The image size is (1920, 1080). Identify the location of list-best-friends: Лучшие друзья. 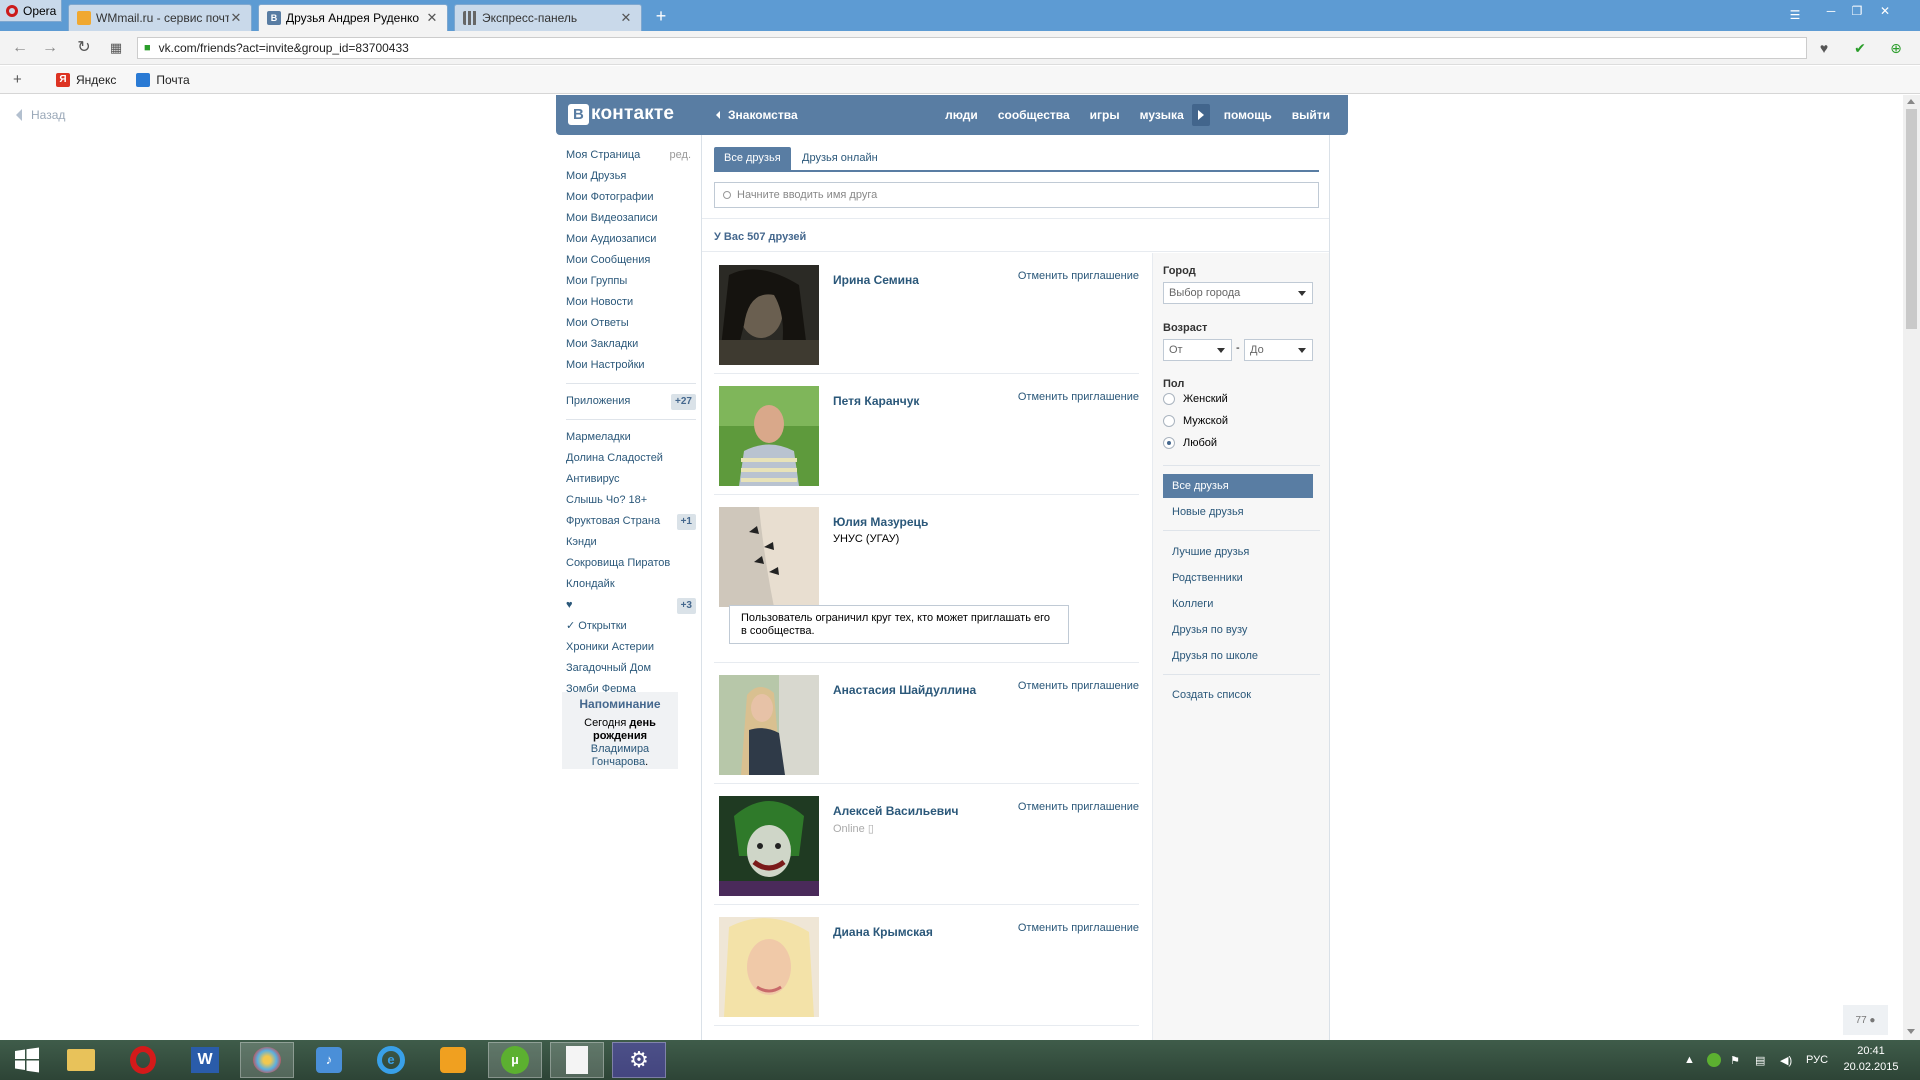
(1238, 552).